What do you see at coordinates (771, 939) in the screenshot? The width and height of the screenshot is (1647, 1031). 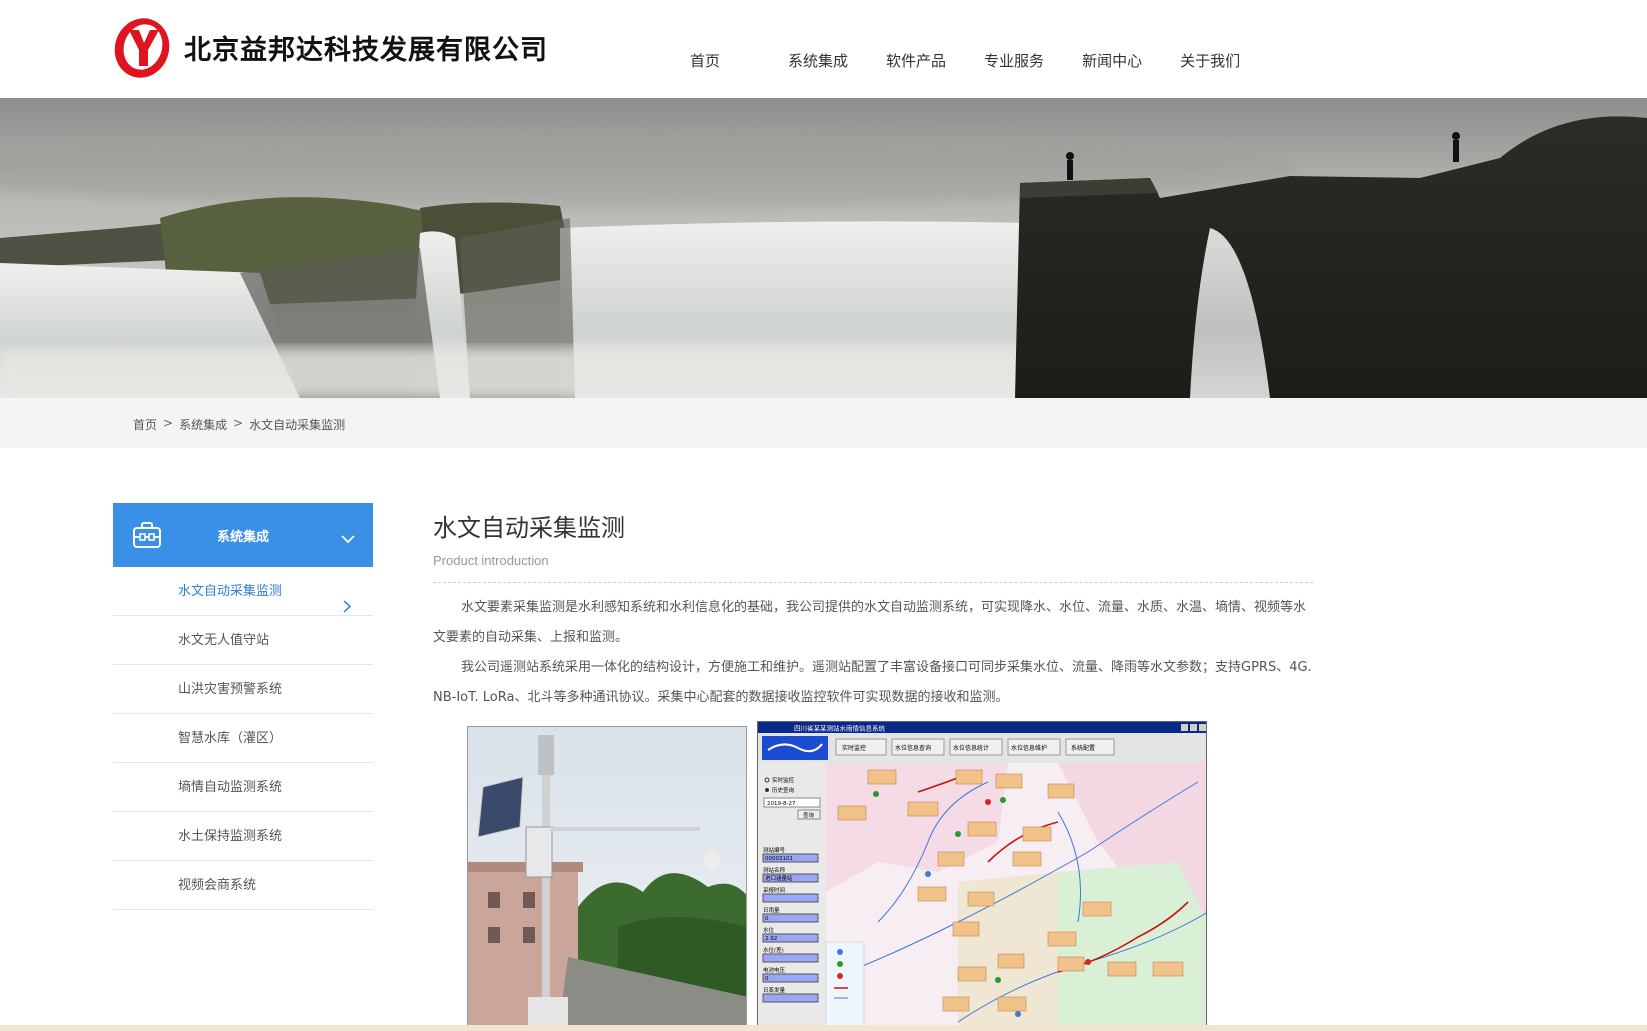 I see `svg-text: 2.92` at bounding box center [771, 939].